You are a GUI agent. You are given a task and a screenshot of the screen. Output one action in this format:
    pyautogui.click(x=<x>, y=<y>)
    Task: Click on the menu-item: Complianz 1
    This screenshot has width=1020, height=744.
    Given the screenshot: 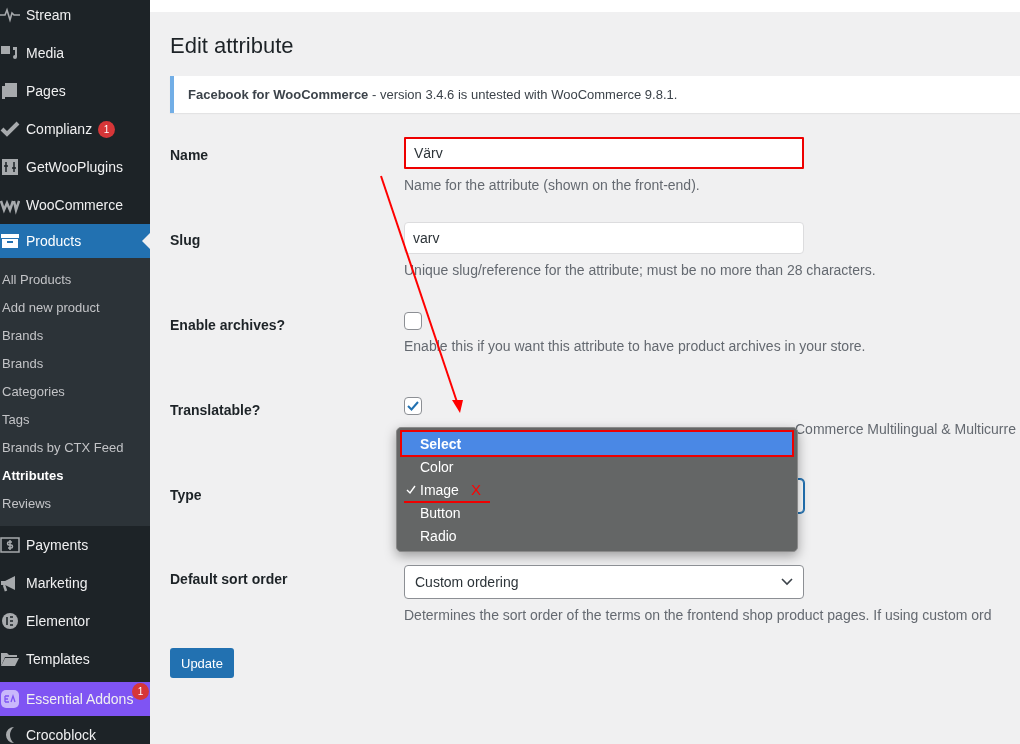 What is the action you would take?
    pyautogui.click(x=75, y=129)
    